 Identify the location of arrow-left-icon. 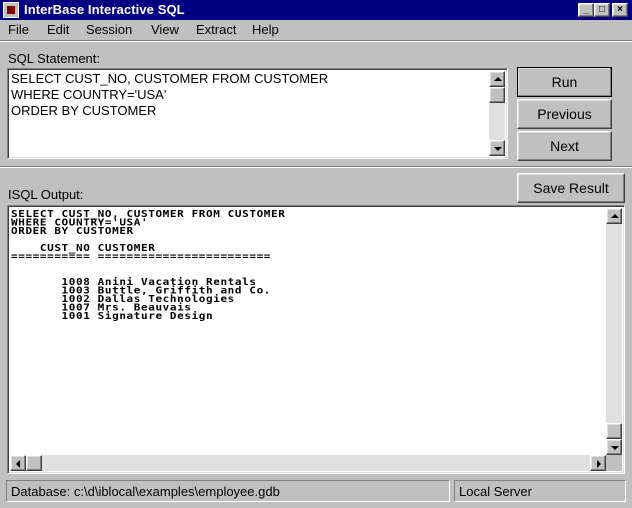
(18, 464).